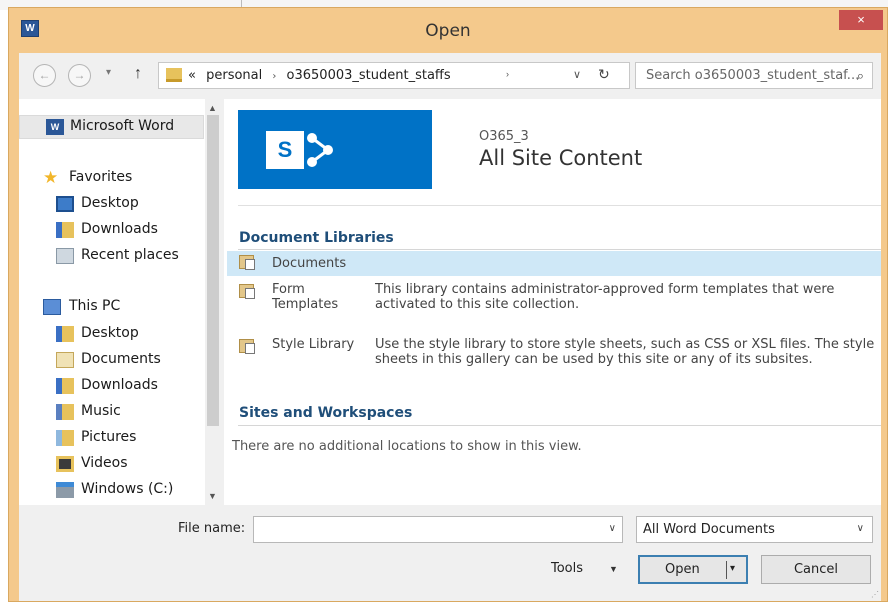  I want to click on nav-item-label: Music, so click(101, 411).